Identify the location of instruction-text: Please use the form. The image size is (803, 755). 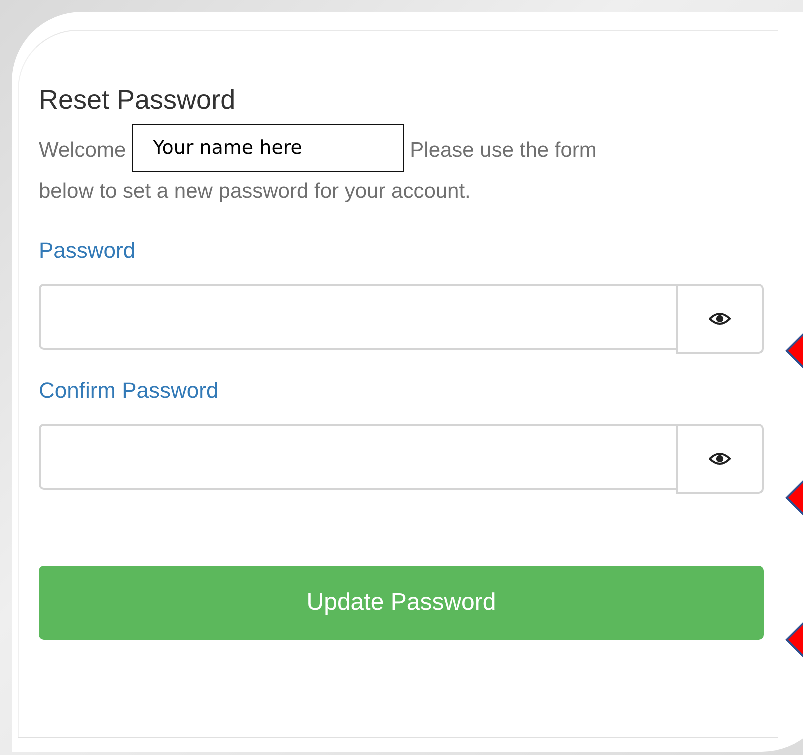
(503, 151).